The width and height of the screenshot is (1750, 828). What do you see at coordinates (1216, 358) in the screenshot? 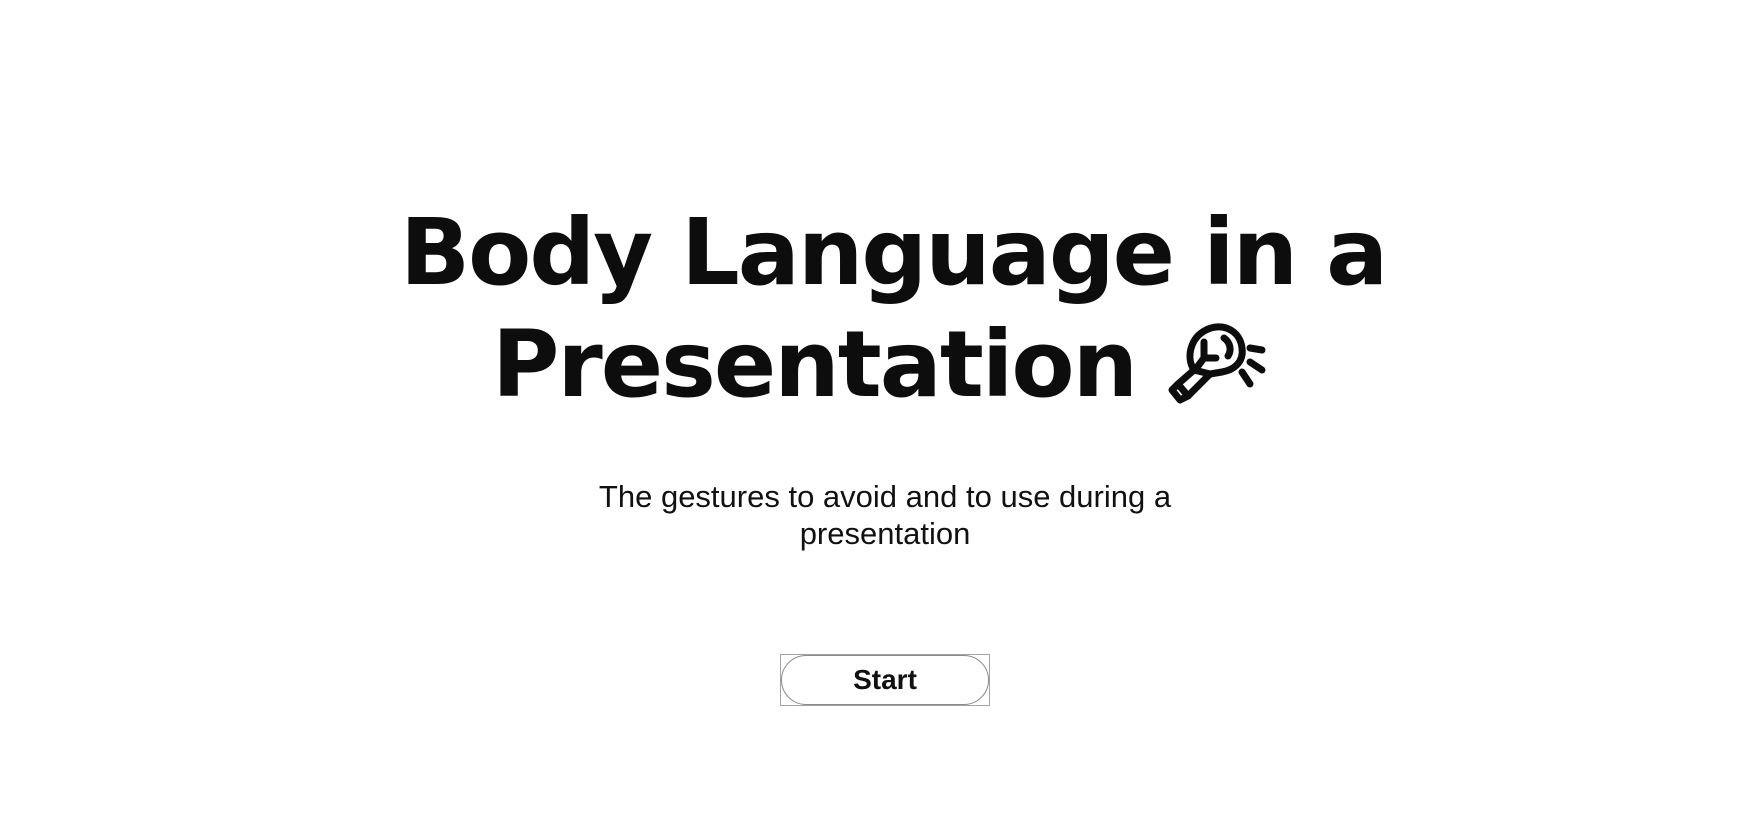
I see `lightbulb-idea-icon` at bounding box center [1216, 358].